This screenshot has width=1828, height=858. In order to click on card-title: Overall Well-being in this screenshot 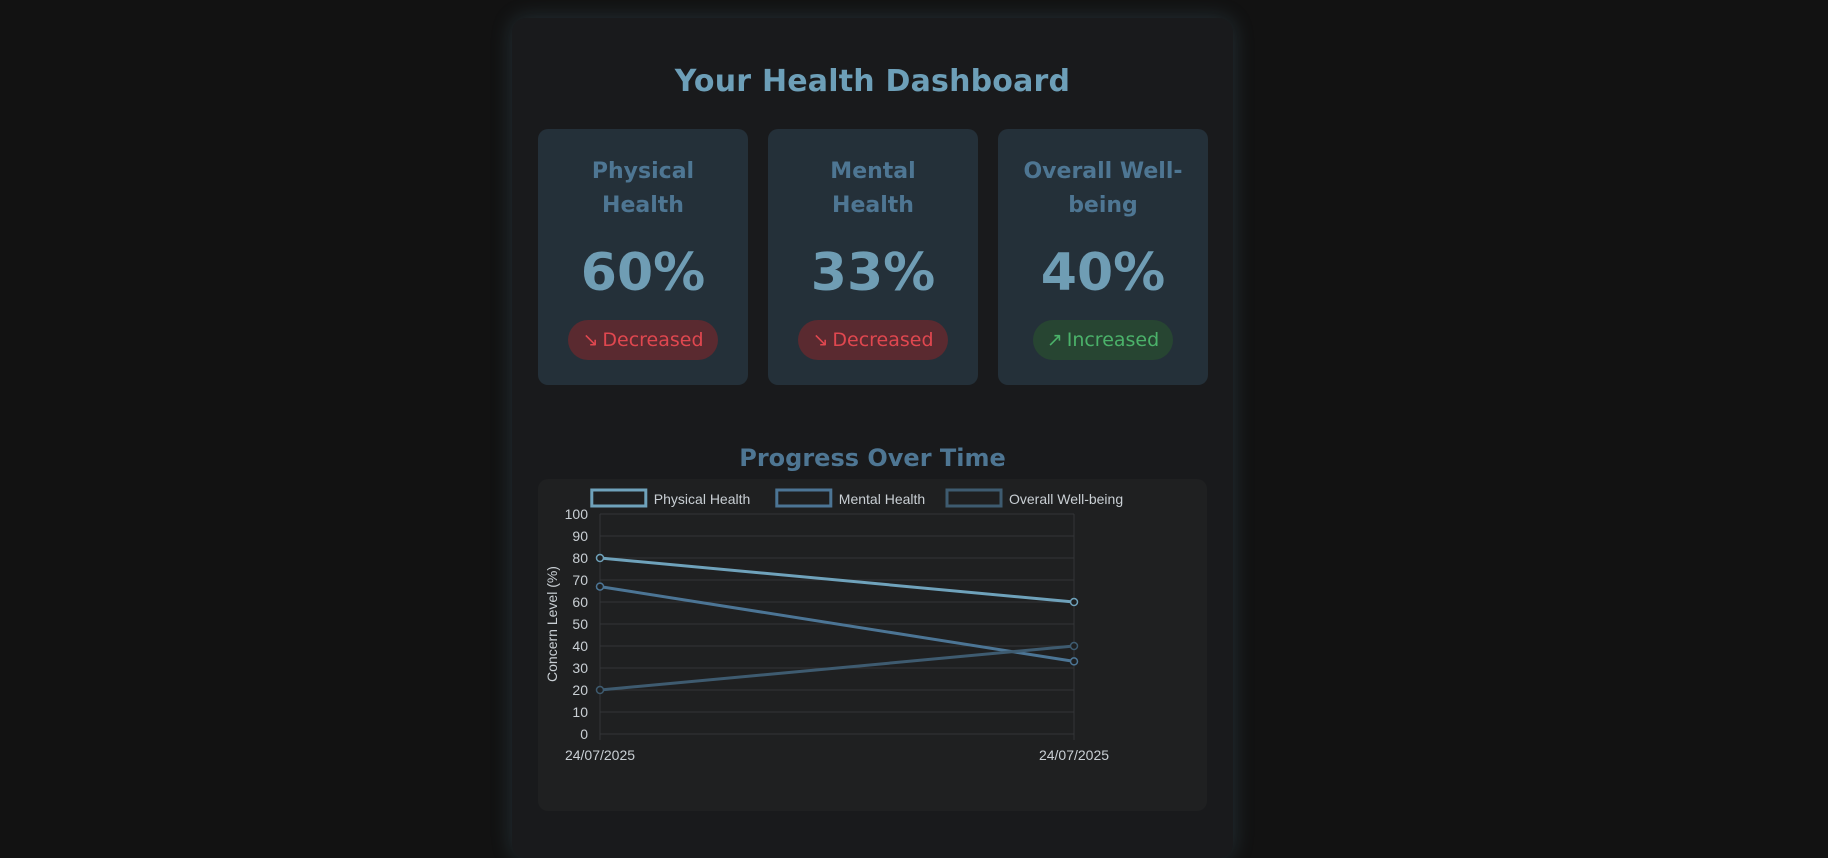, I will do `click(1103, 188)`.